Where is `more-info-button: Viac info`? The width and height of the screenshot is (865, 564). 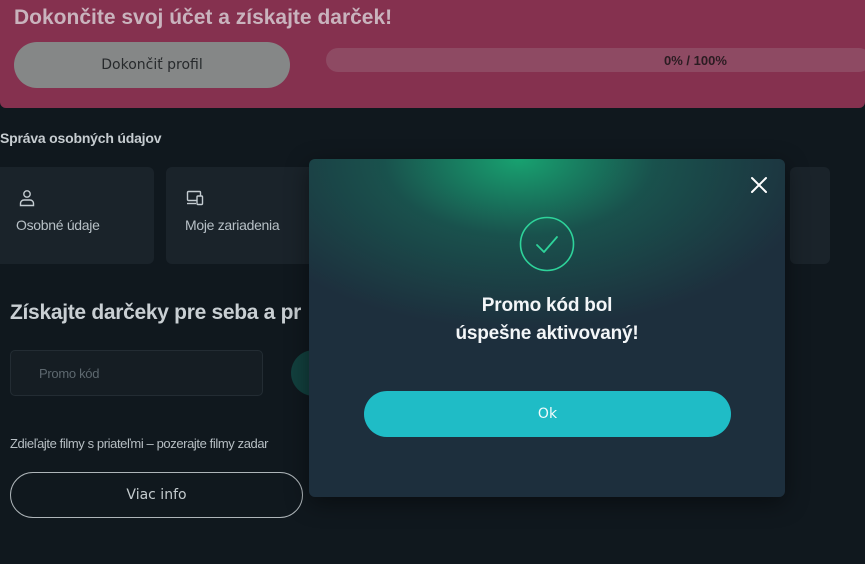 more-info-button: Viac info is located at coordinates (156, 495).